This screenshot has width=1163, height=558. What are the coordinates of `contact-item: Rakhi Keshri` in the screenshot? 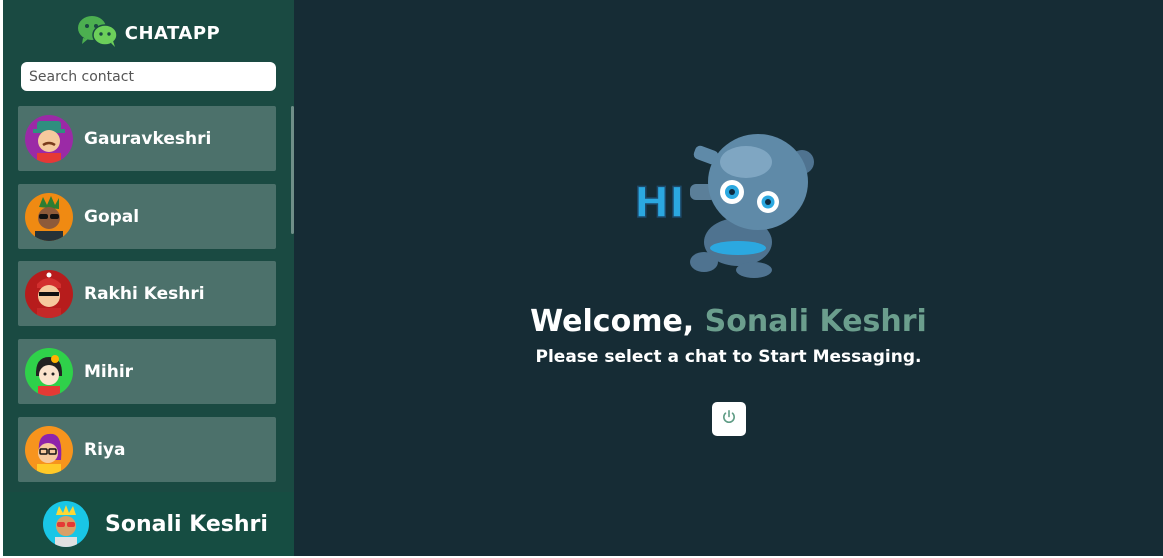 It's located at (147, 293).